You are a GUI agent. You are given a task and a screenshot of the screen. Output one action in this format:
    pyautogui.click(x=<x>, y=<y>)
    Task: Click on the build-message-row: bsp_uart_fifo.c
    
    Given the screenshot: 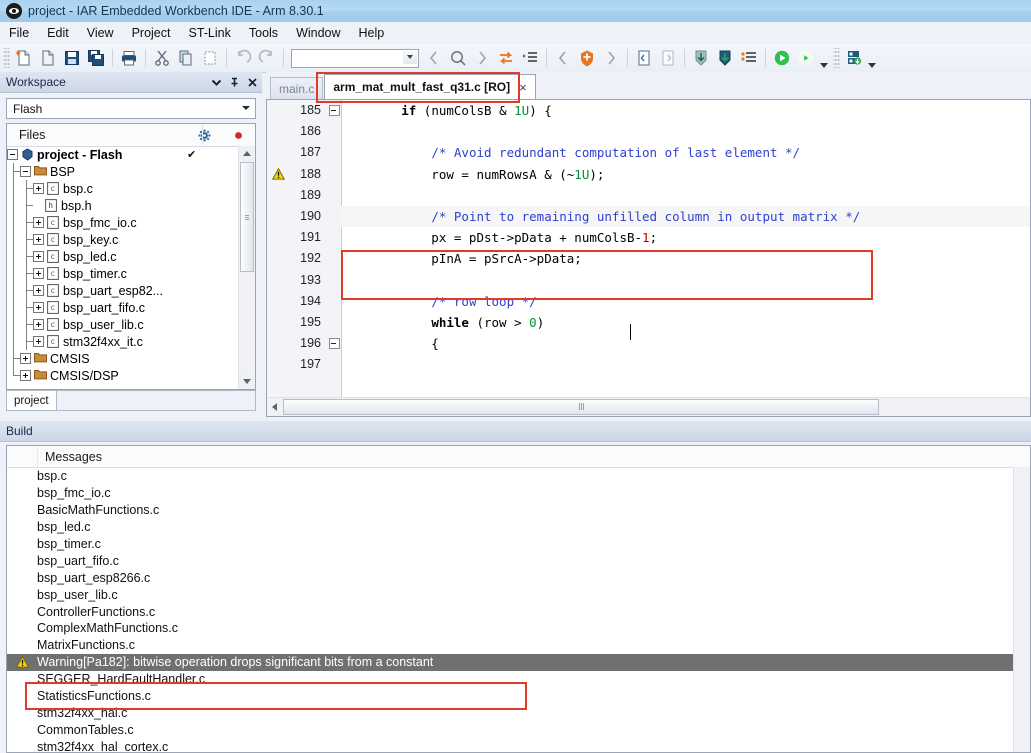 What is the action you would take?
    pyautogui.click(x=518, y=560)
    